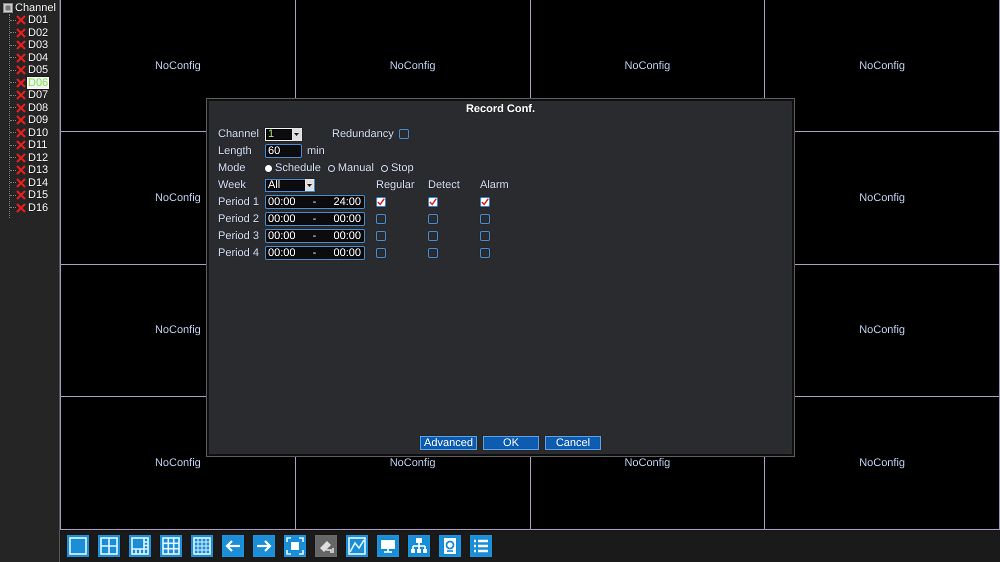 The width and height of the screenshot is (1000, 562). What do you see at coordinates (38, 132) in the screenshot?
I see `channel-item: D10` at bounding box center [38, 132].